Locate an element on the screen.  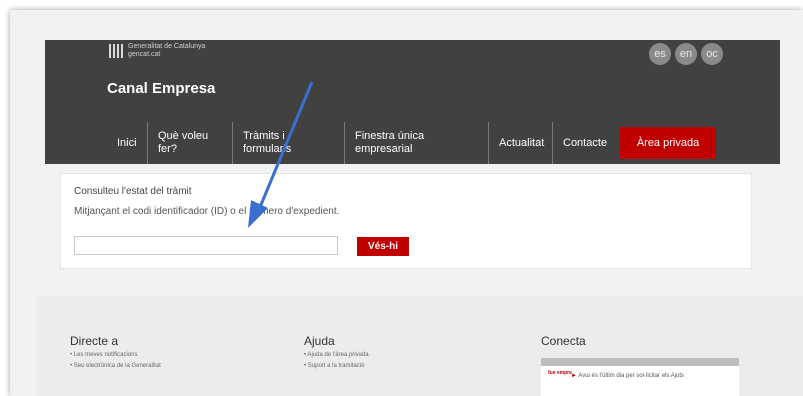
nav-item-area-privada: Àrea privada is located at coordinates (668, 143).